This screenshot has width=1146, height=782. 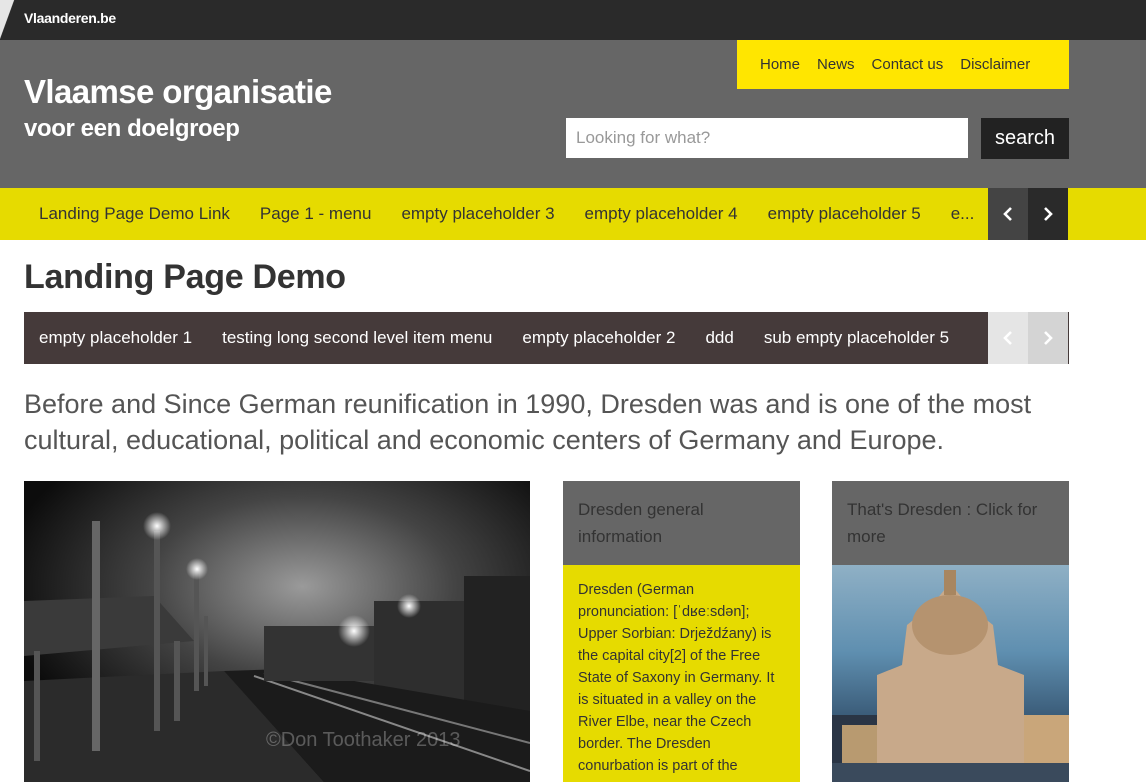 I want to click on top-bar: Vlaanderen.be, so click(x=573, y=20).